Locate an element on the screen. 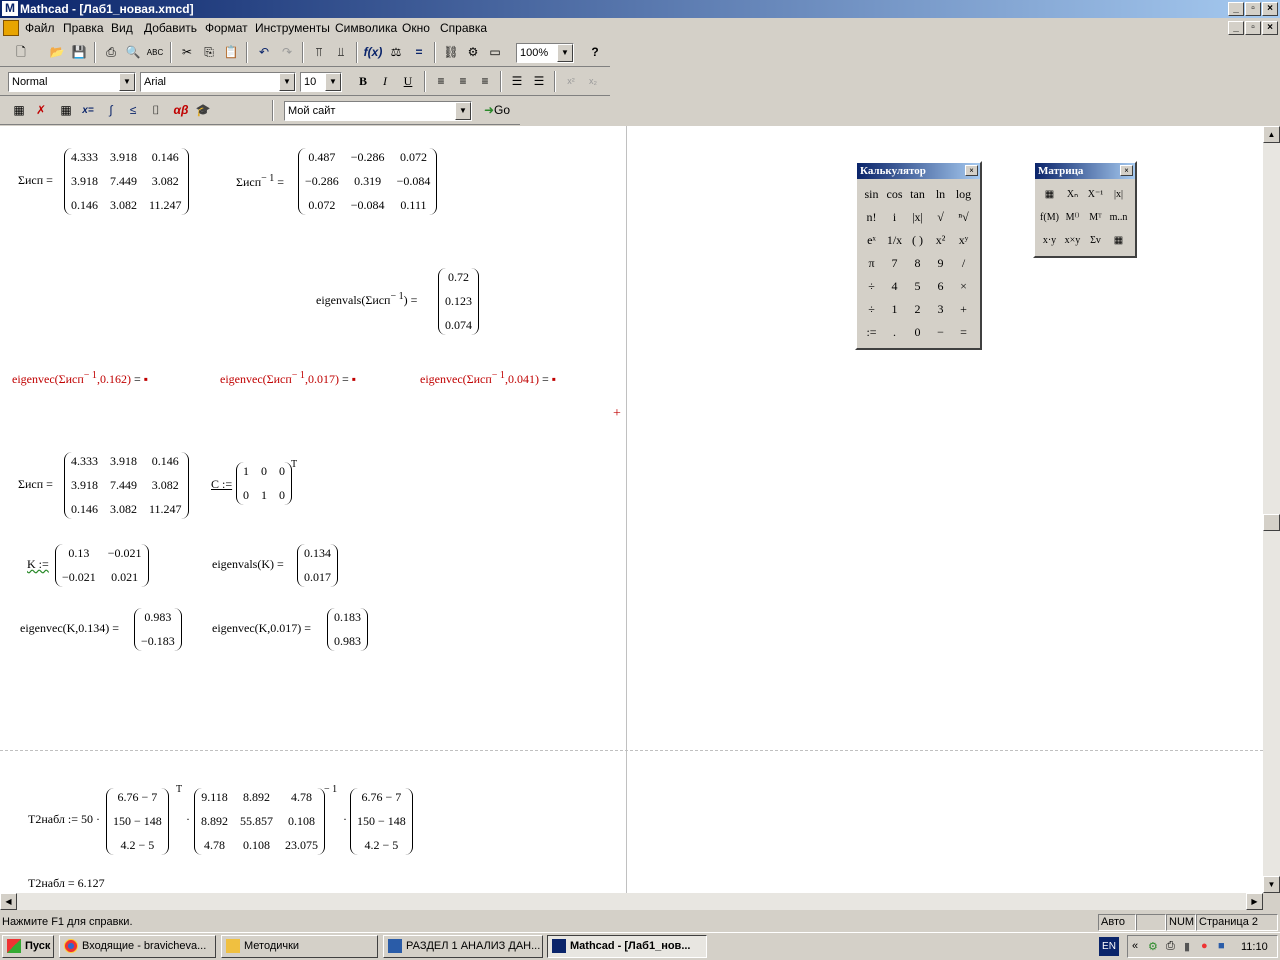  bullets-icon: ☰ is located at coordinates (517, 81).